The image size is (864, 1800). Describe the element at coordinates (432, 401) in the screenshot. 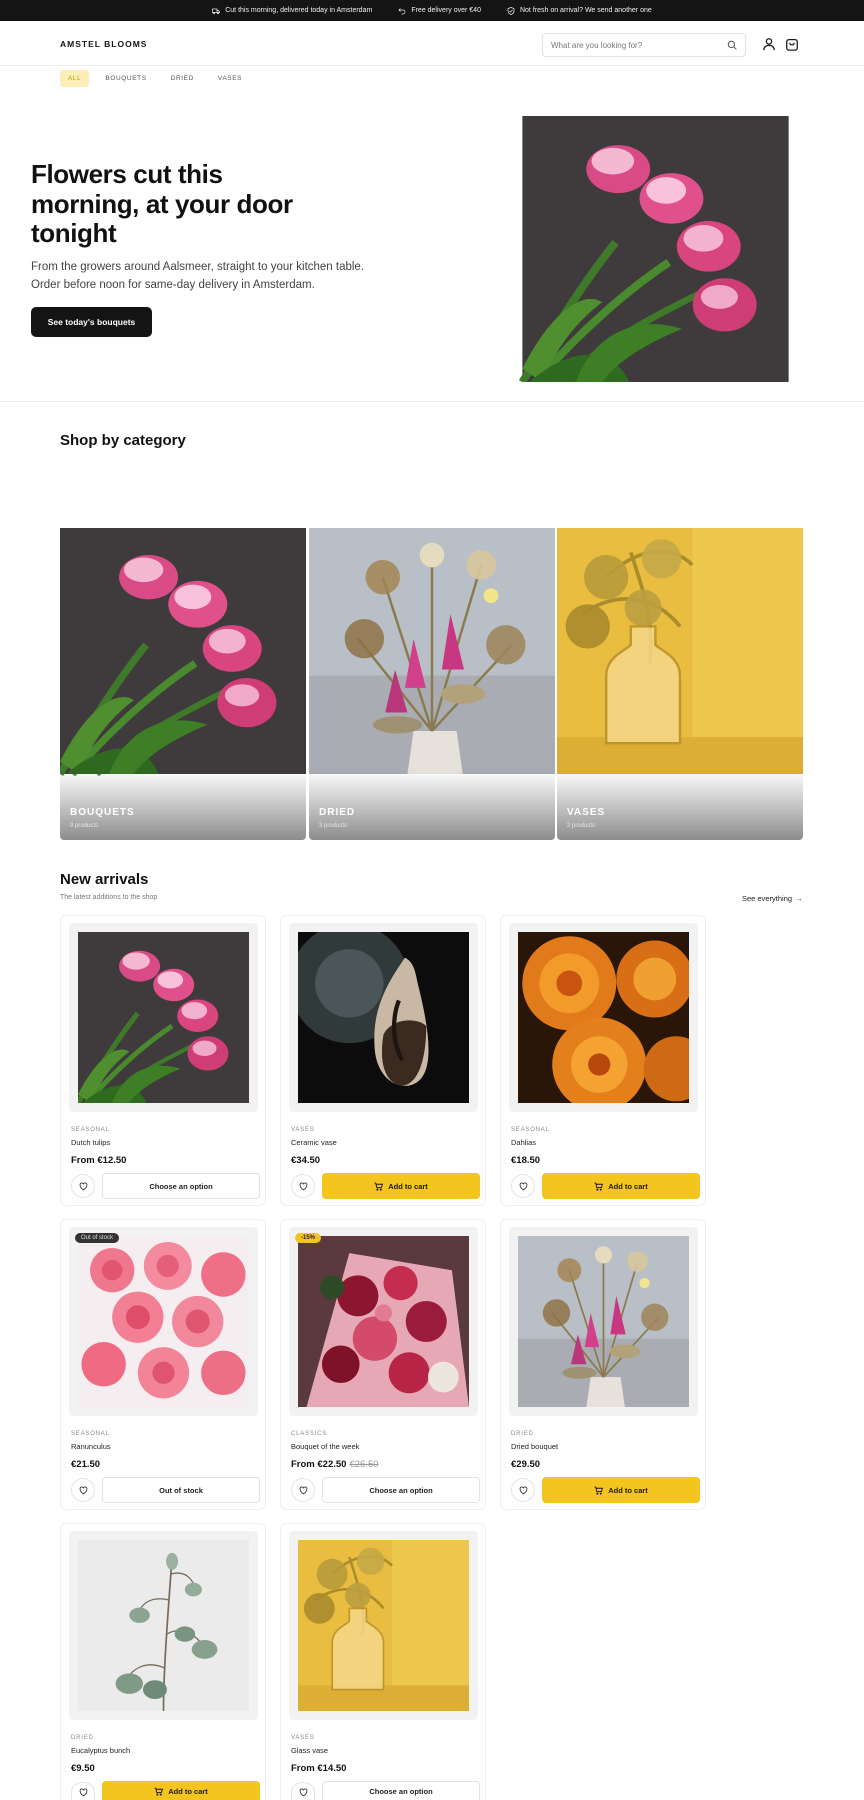

I see `divider` at that location.